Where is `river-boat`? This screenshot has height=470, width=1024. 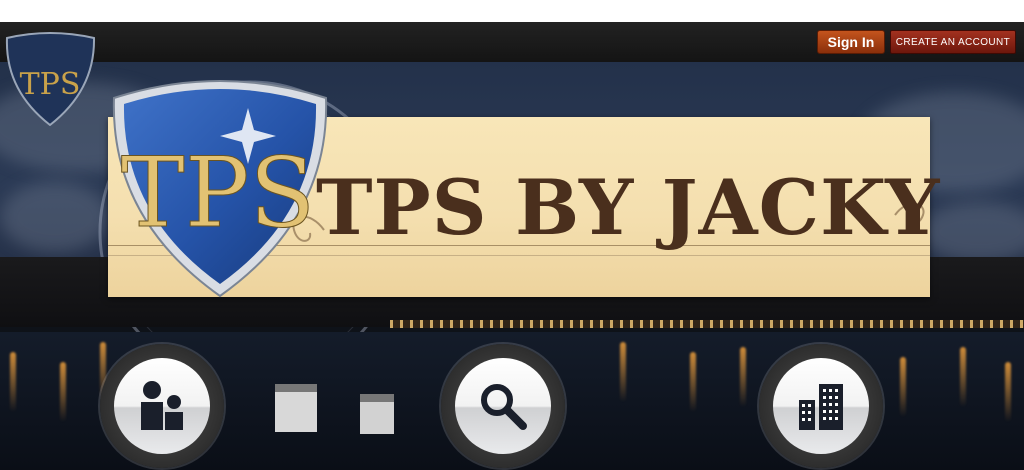 river-boat is located at coordinates (334, 409).